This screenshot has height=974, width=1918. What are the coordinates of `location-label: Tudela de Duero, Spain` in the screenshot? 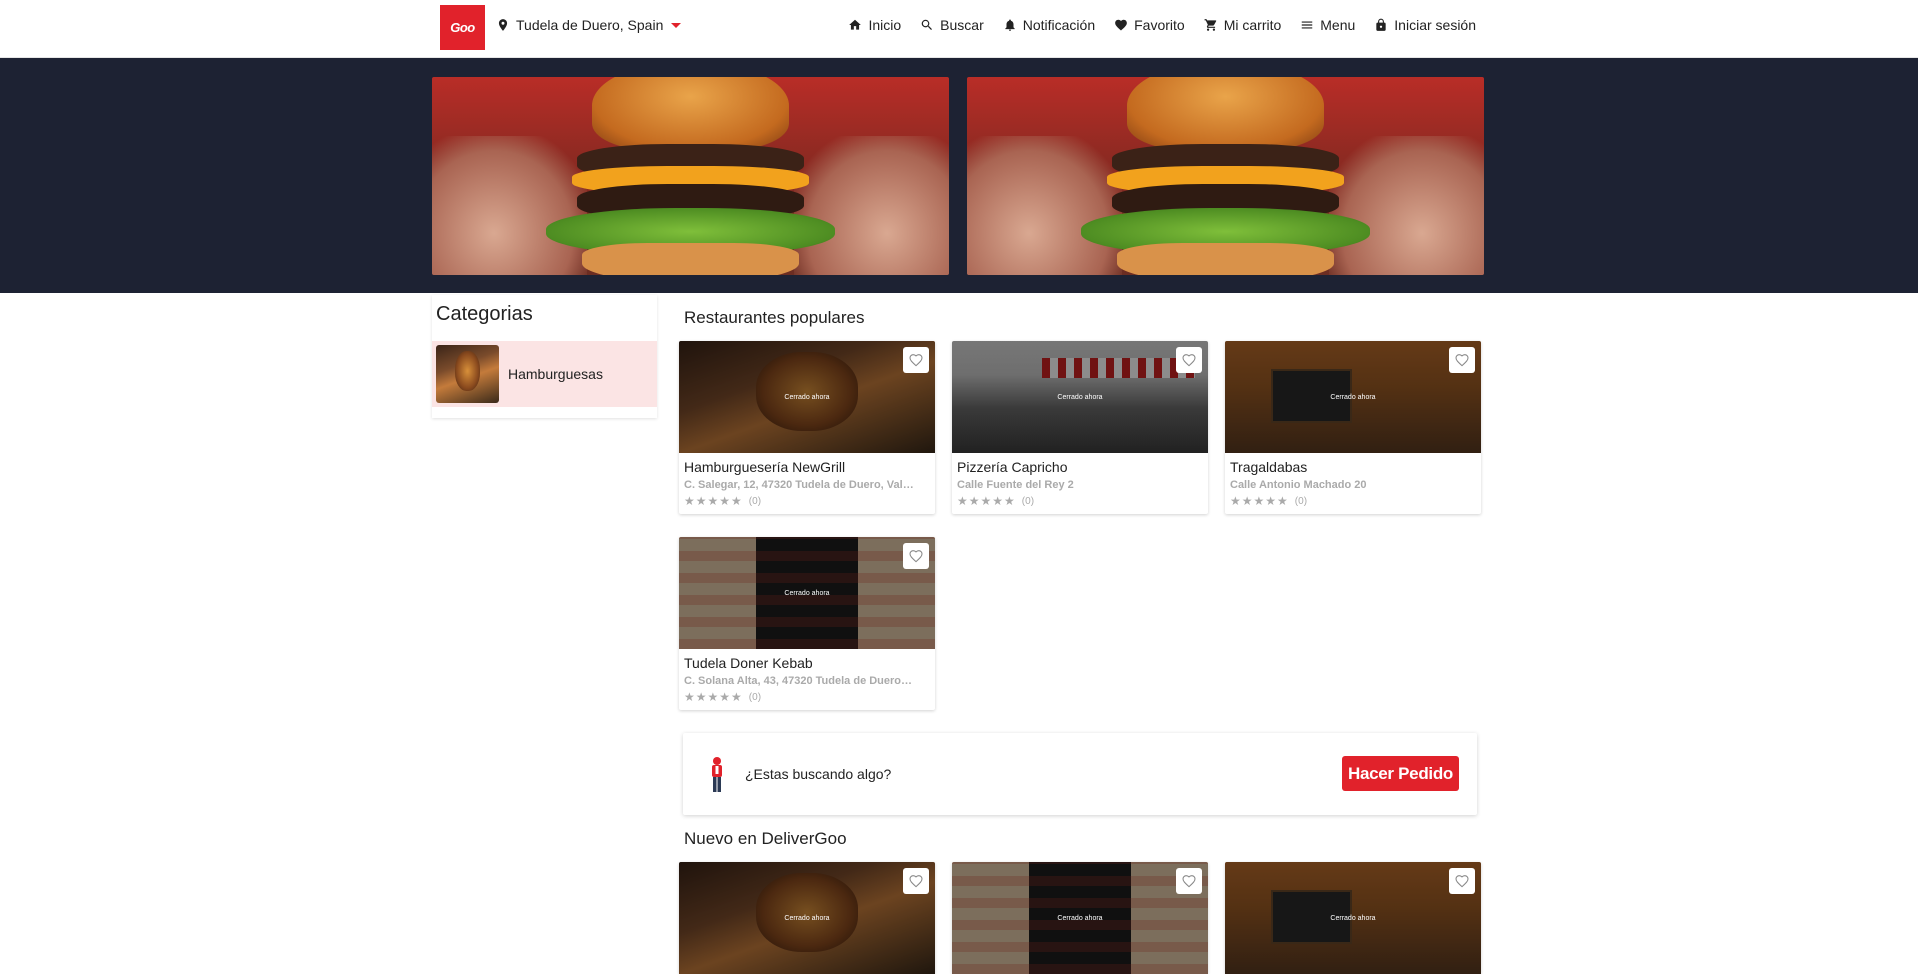 It's located at (590, 25).